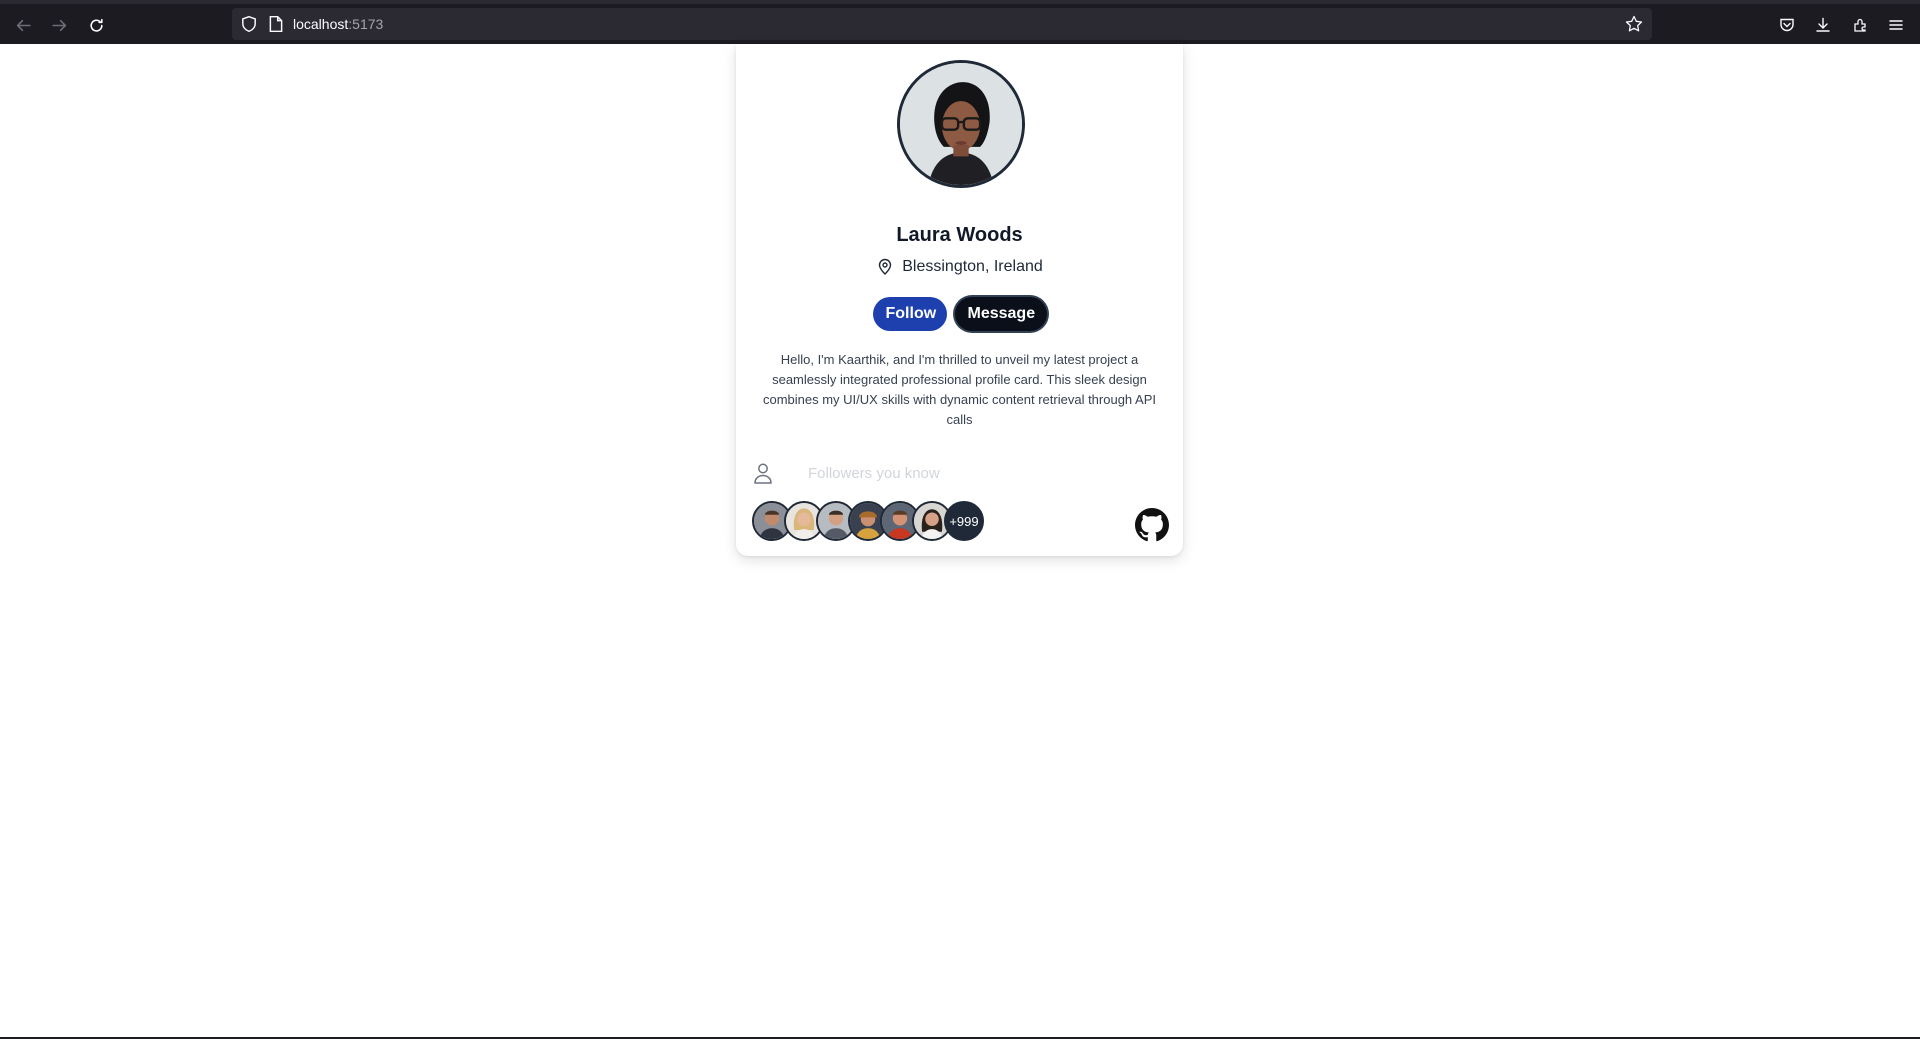 The image size is (1920, 1039). What do you see at coordinates (96, 25) in the screenshot?
I see `reload-icon` at bounding box center [96, 25].